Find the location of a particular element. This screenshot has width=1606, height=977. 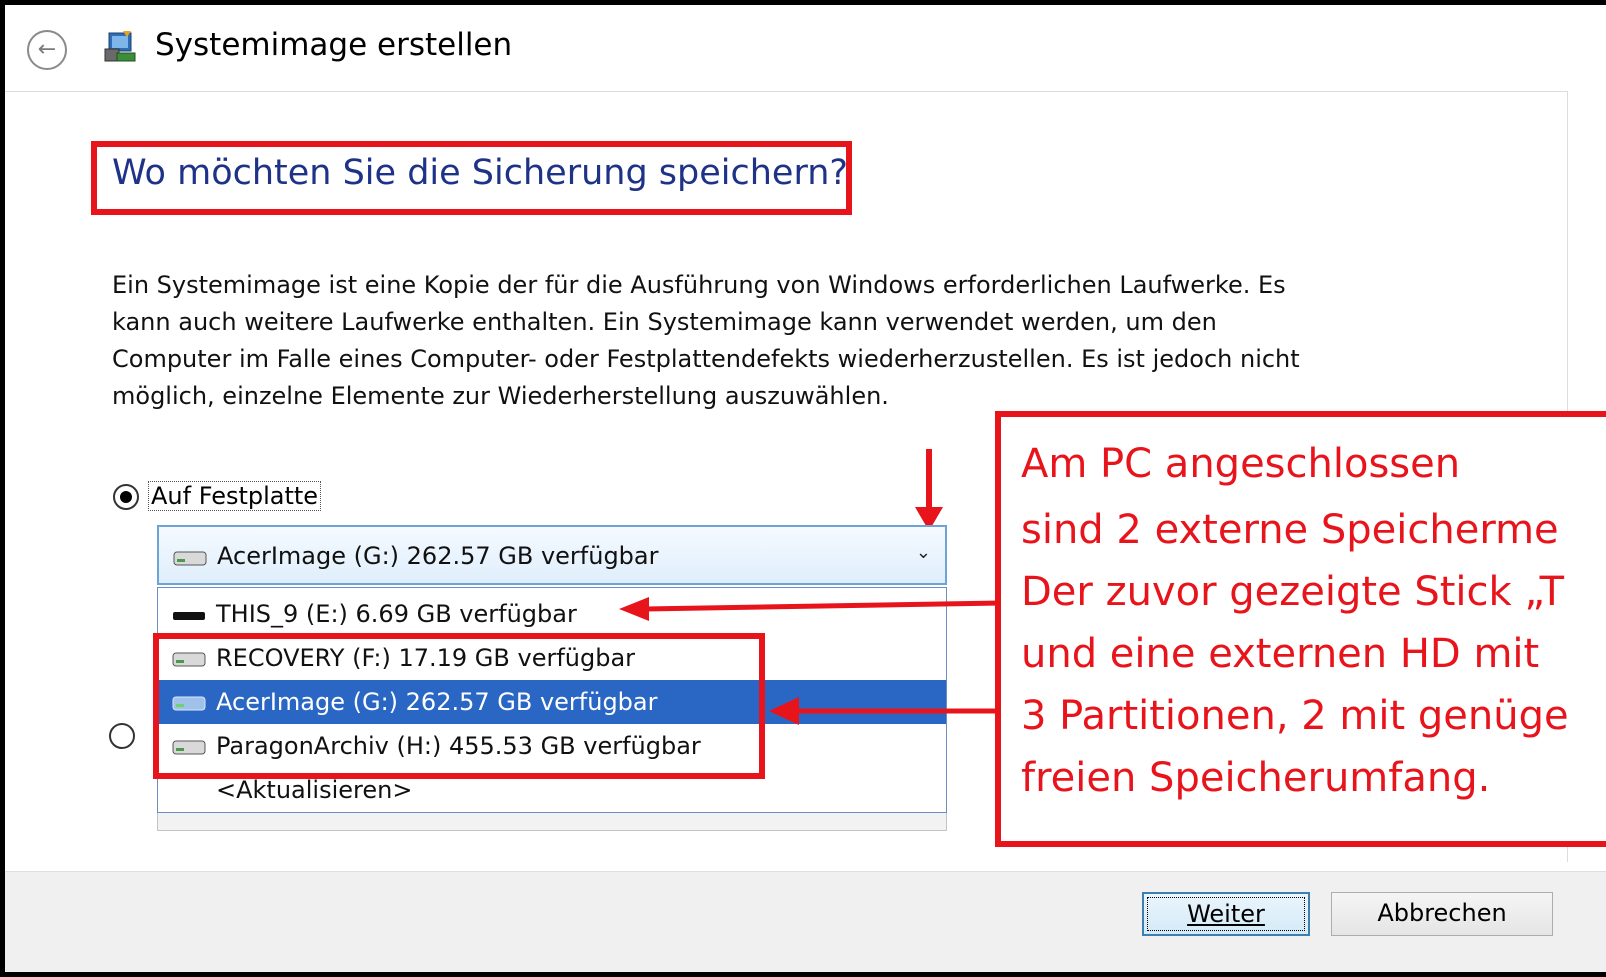

title-bar: ← Systemimage erstellen is located at coordinates (805, 48).